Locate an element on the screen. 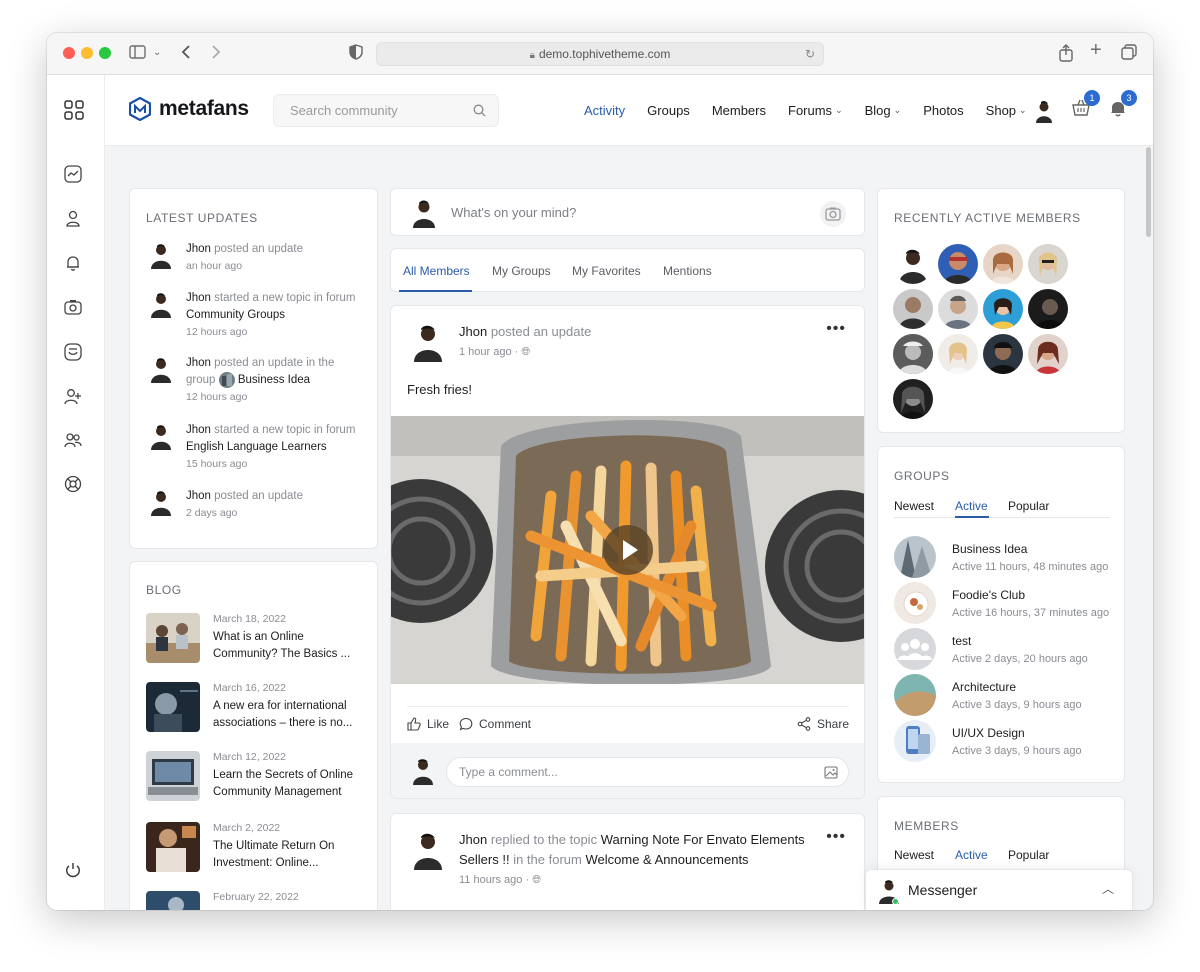 Image resolution: width=1200 pixels, height=972 pixels. page-scrollbar is located at coordinates (1148, 192).